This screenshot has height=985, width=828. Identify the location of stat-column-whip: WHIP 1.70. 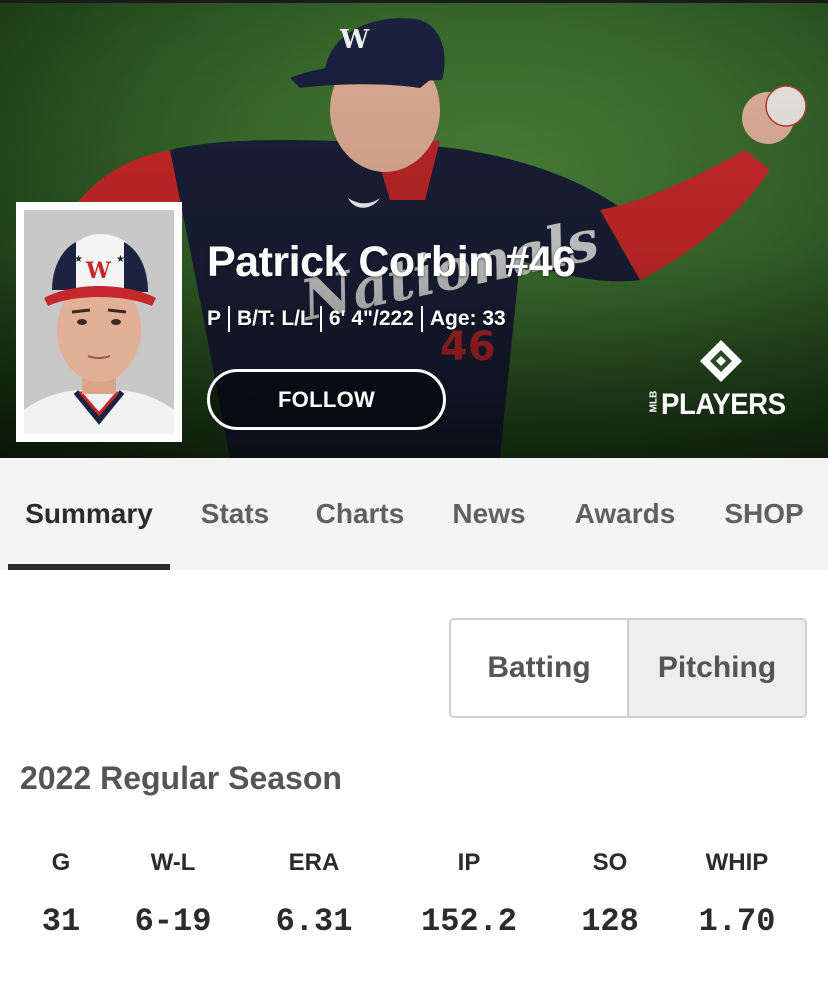
(737, 892).